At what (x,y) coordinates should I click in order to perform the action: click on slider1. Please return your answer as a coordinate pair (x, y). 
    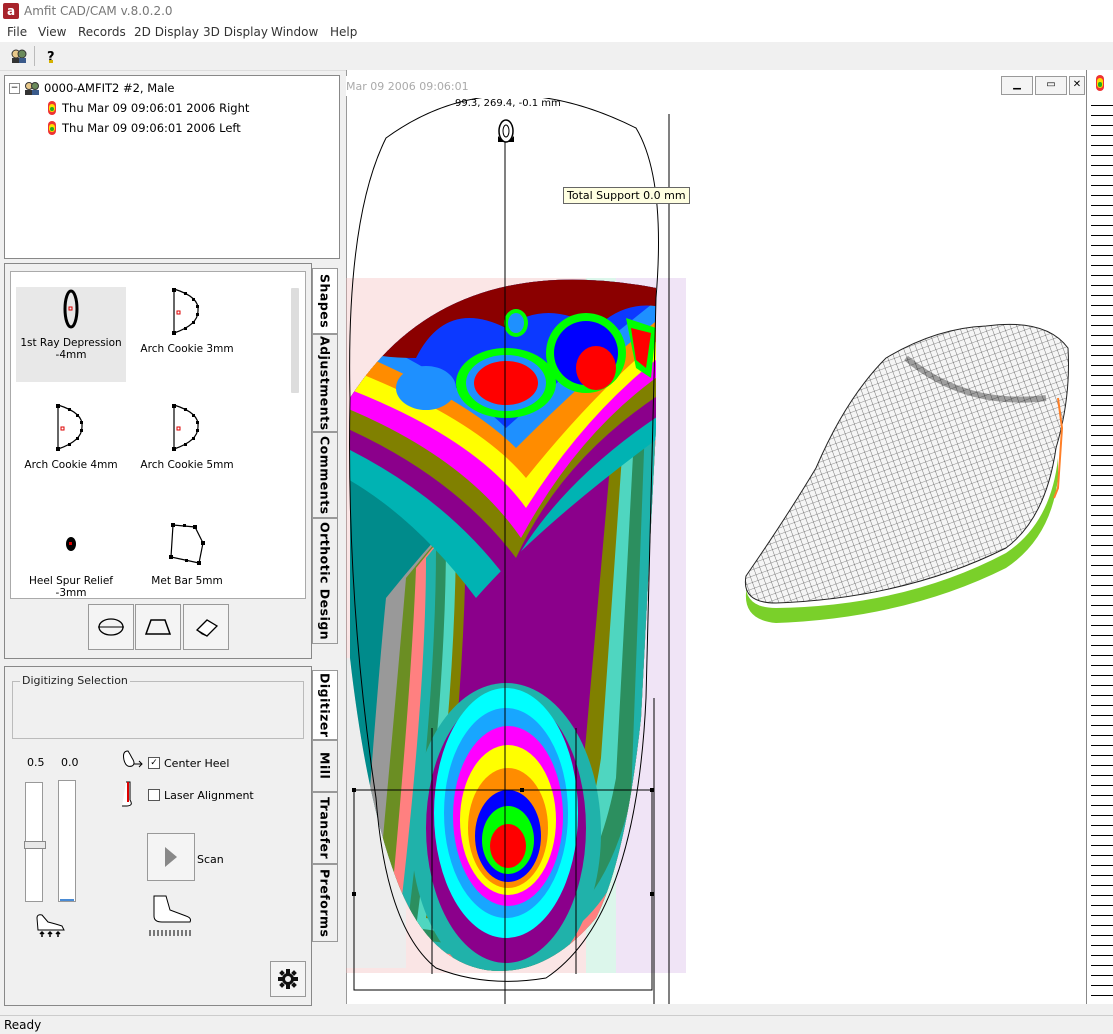
    Looking at the image, I should click on (35, 842).